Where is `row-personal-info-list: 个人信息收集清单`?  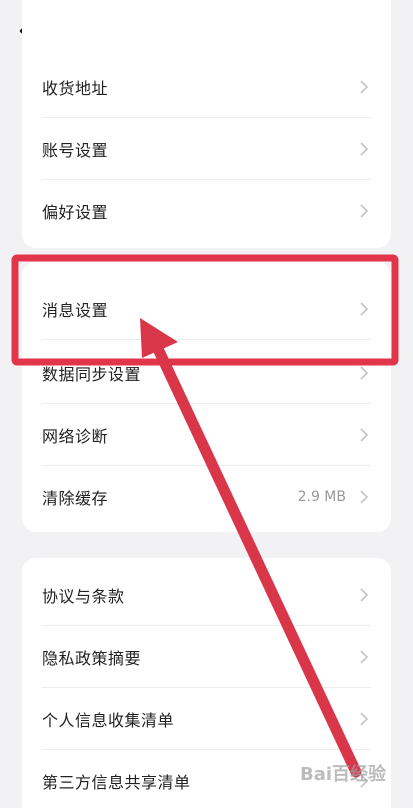 row-personal-info-list: 个人信息收集清单 is located at coordinates (206, 719).